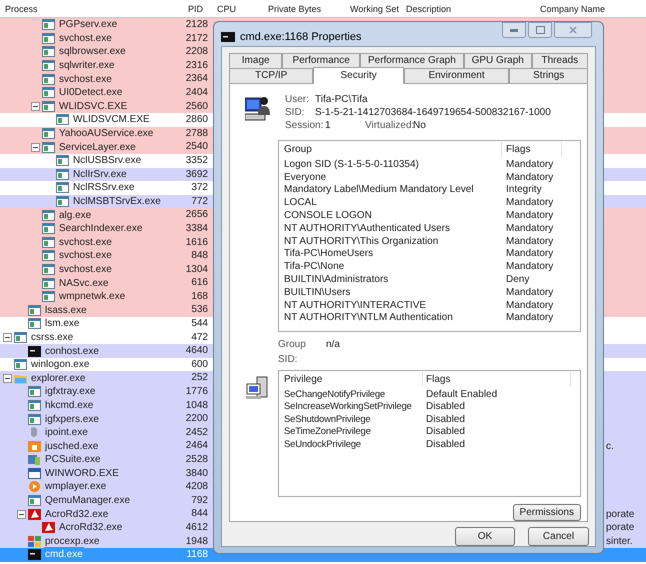 This screenshot has width=646, height=564. I want to click on privilege-name: SeChangeNotifyPrivilege, so click(334, 394).